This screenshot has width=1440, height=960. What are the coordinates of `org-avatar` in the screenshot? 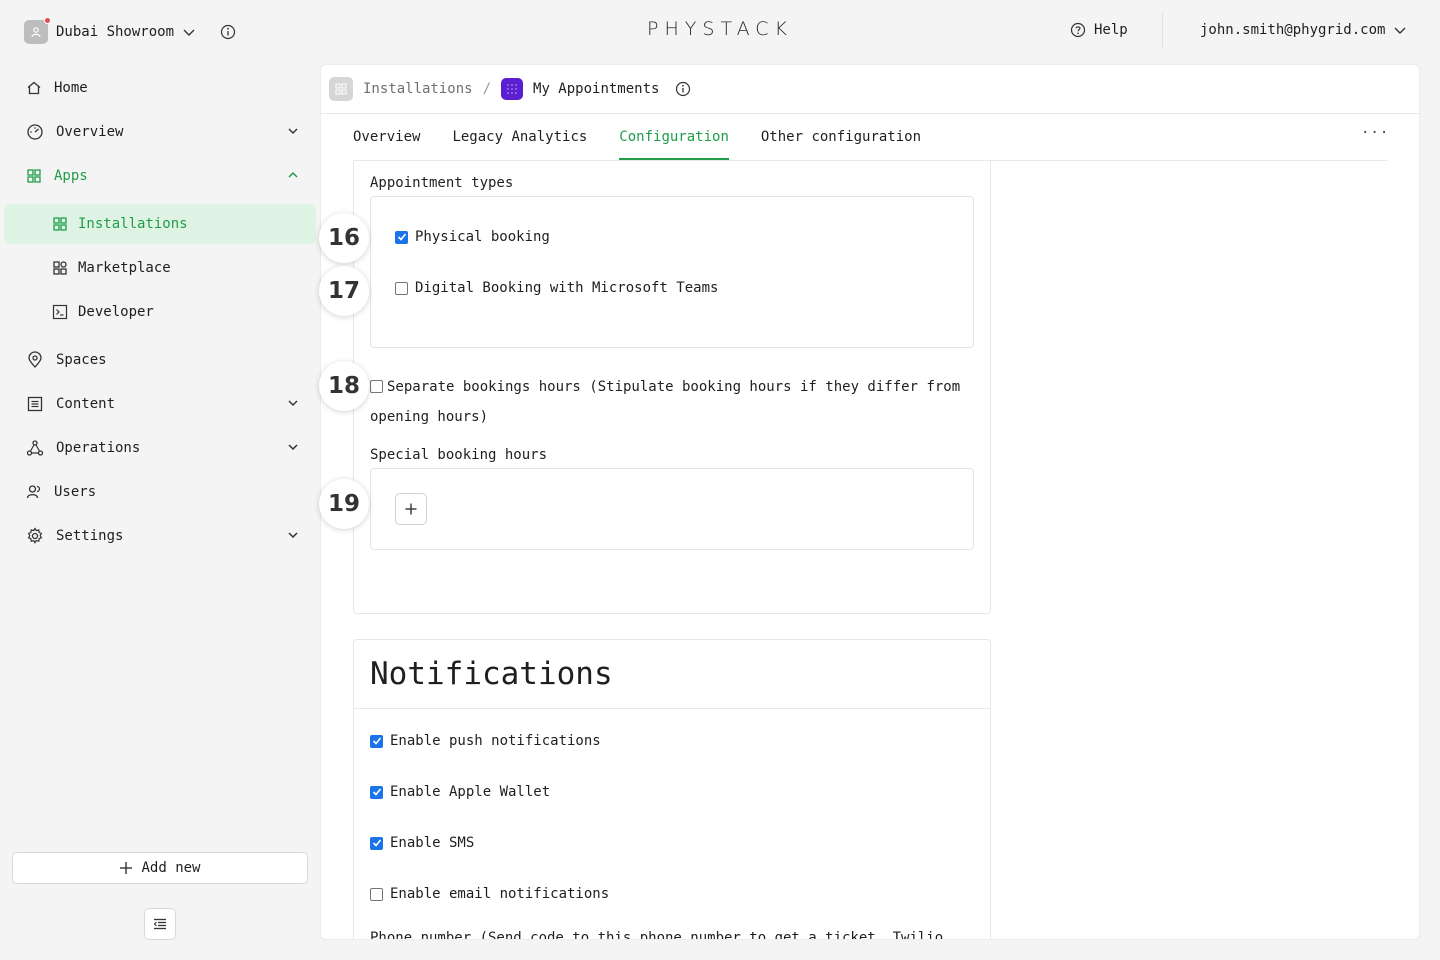 It's located at (37, 30).